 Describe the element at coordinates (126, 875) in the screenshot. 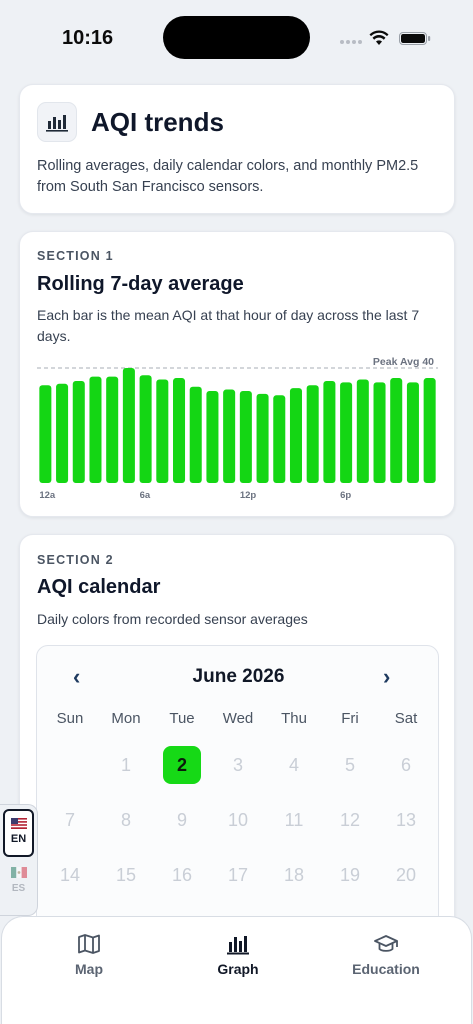

I see `calendar-day: 15` at that location.